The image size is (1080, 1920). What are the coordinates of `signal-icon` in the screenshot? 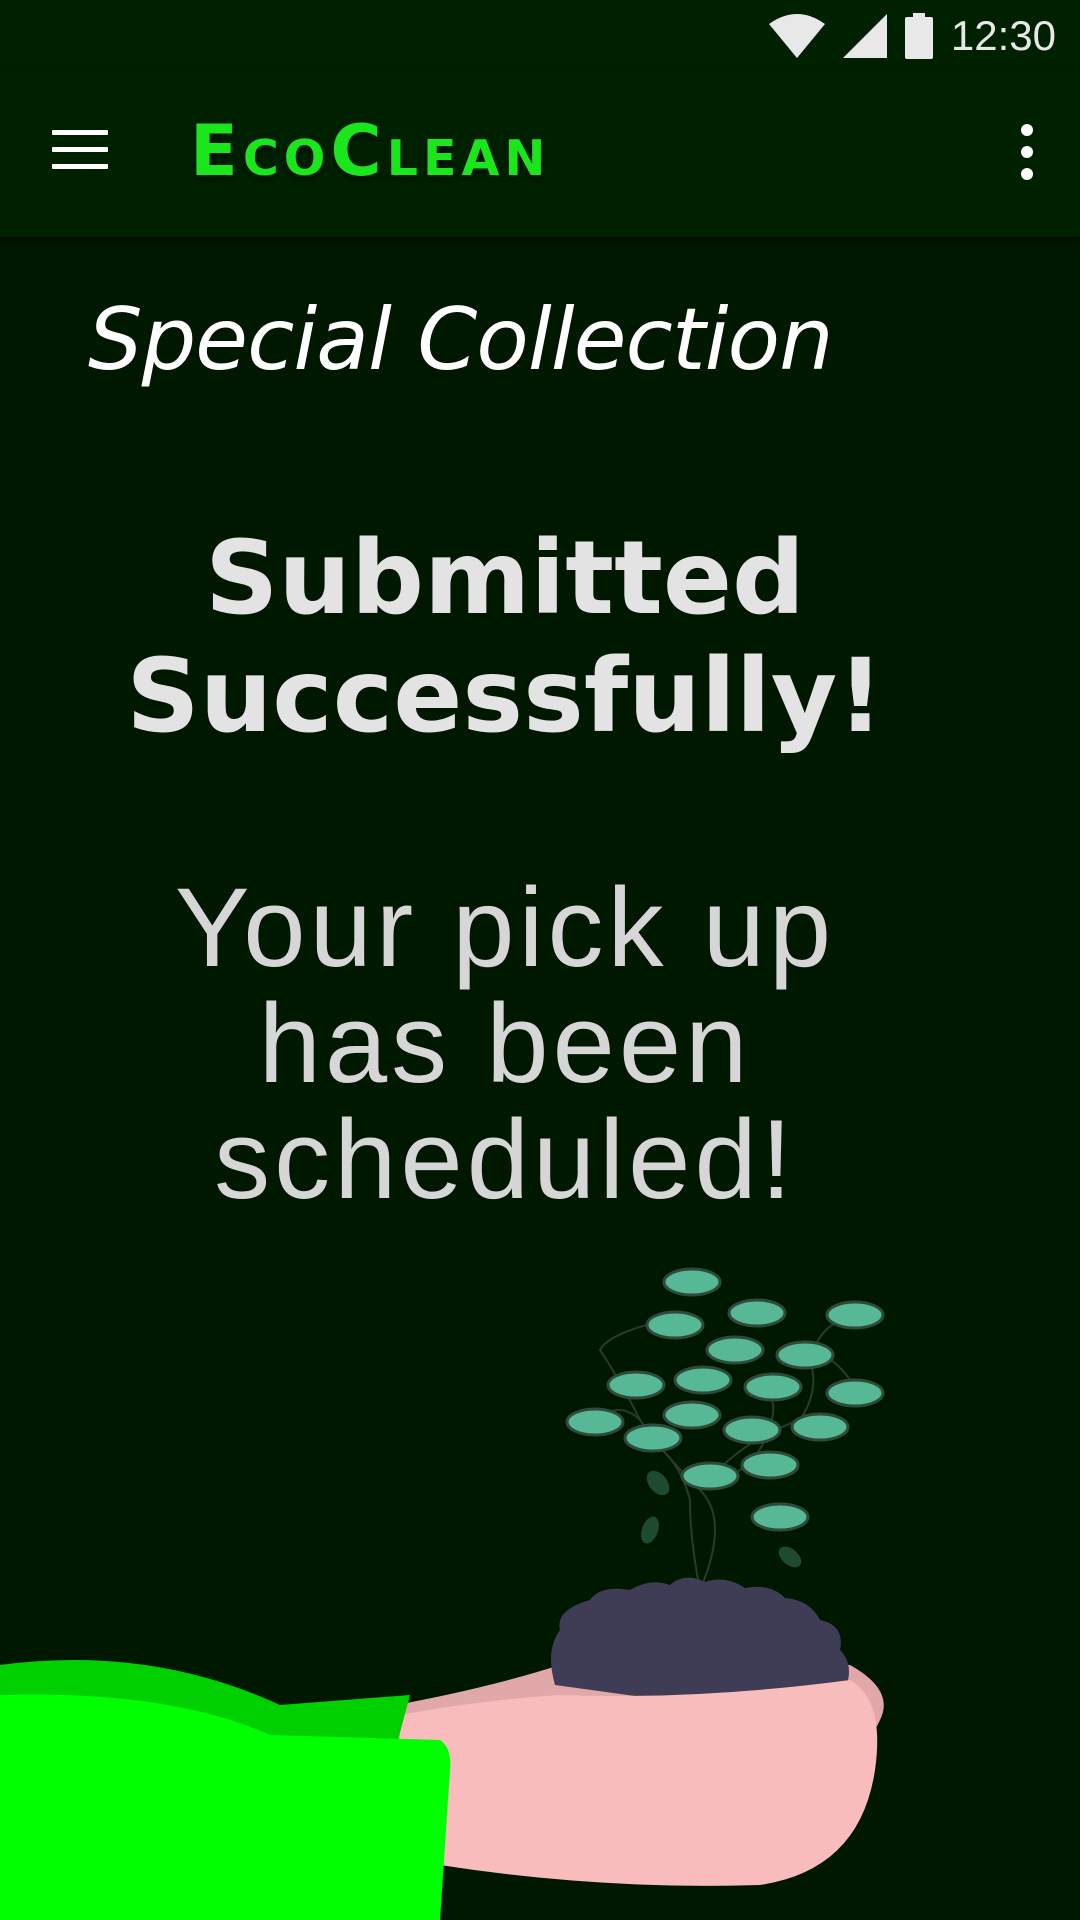 It's located at (864, 36).